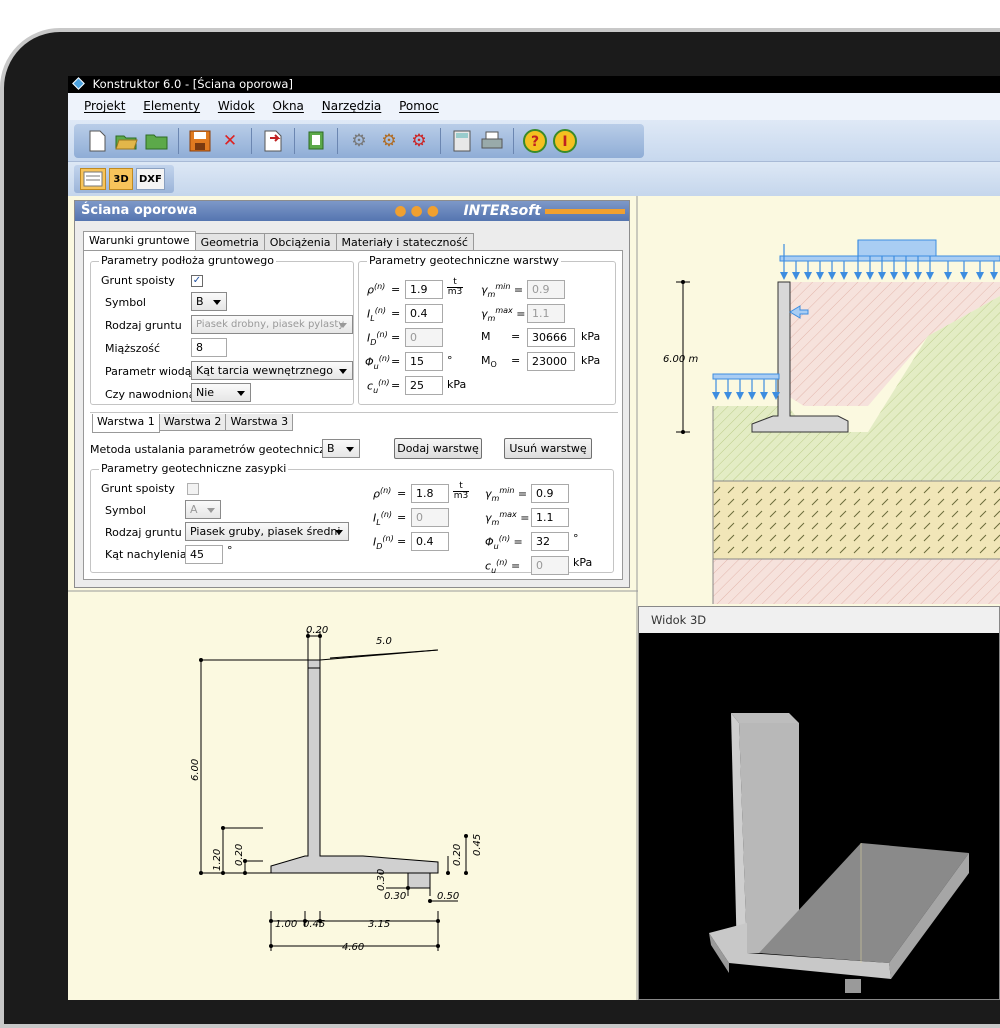  I want to click on backfill-gmax-input: 1.1, so click(550, 517).